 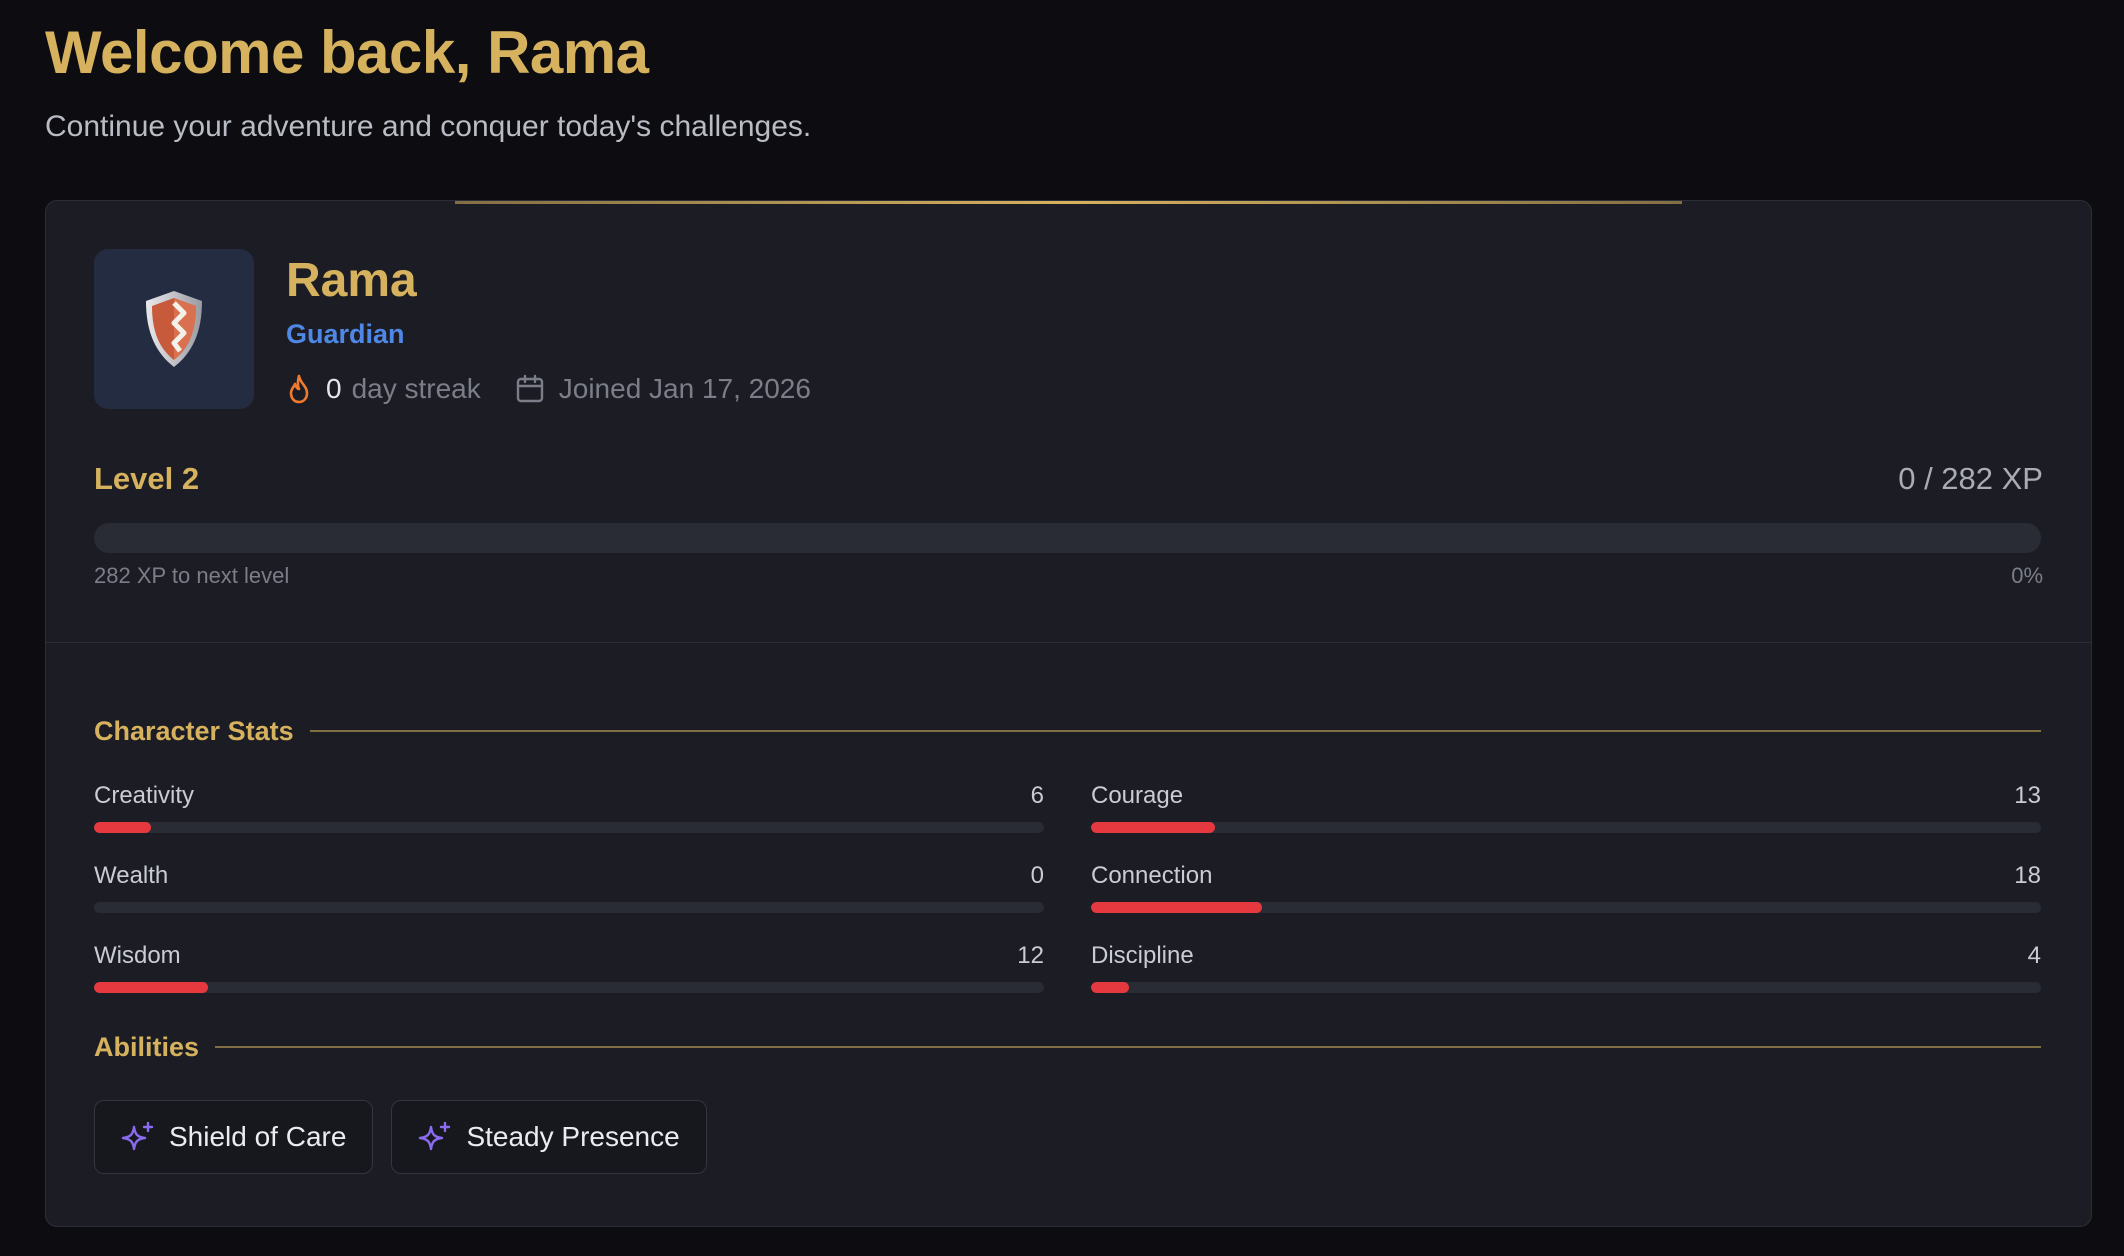 I want to click on profile-meta: 0 day streak Joined Jan 17, 2026, so click(x=548, y=389).